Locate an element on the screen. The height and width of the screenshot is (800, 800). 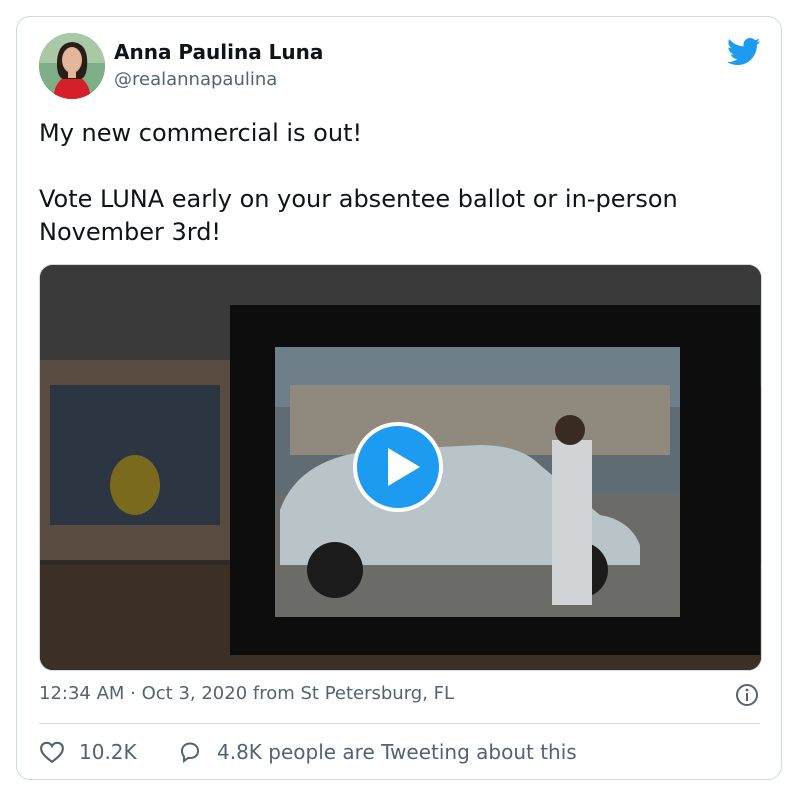
conversation-link: 4.8K people are Tweeting about this is located at coordinates (377, 752).